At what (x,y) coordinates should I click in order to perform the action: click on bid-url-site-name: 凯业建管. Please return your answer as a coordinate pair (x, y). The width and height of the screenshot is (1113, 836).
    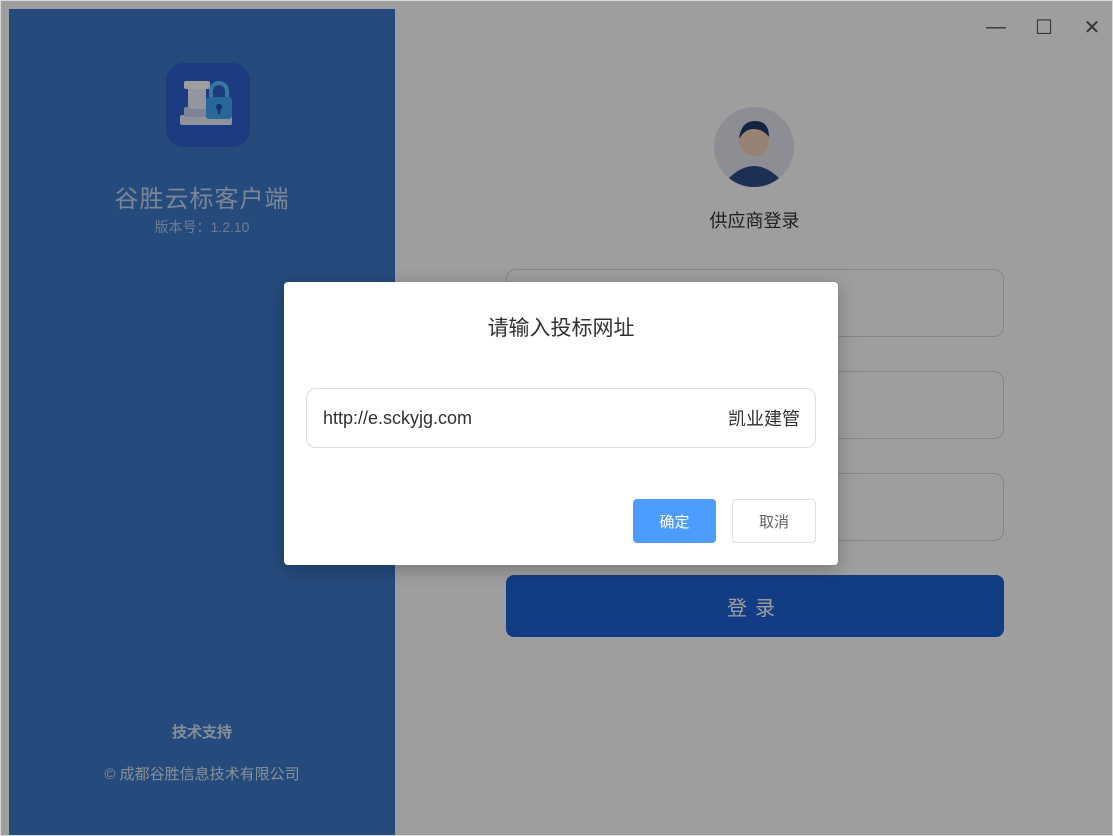
    Looking at the image, I should click on (764, 419).